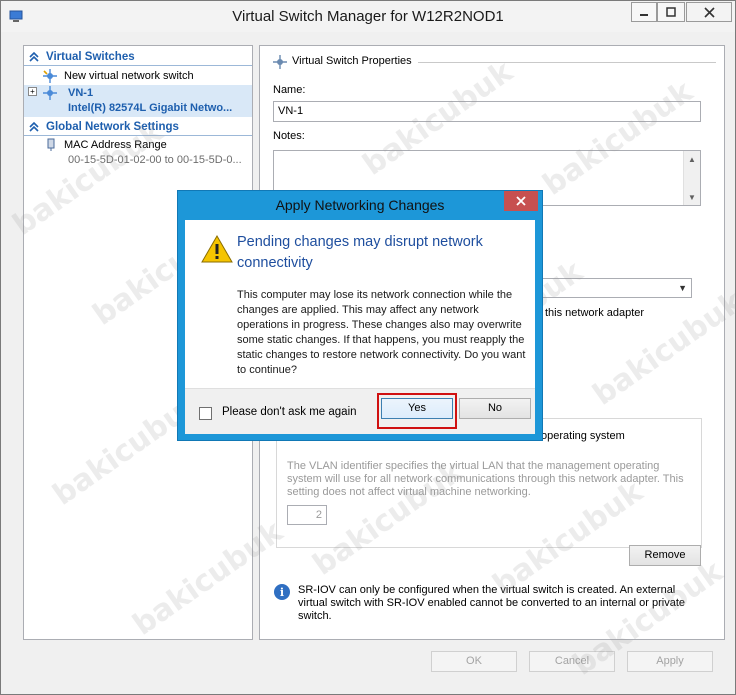  What do you see at coordinates (495, 408) in the screenshot?
I see `no-button: No` at bounding box center [495, 408].